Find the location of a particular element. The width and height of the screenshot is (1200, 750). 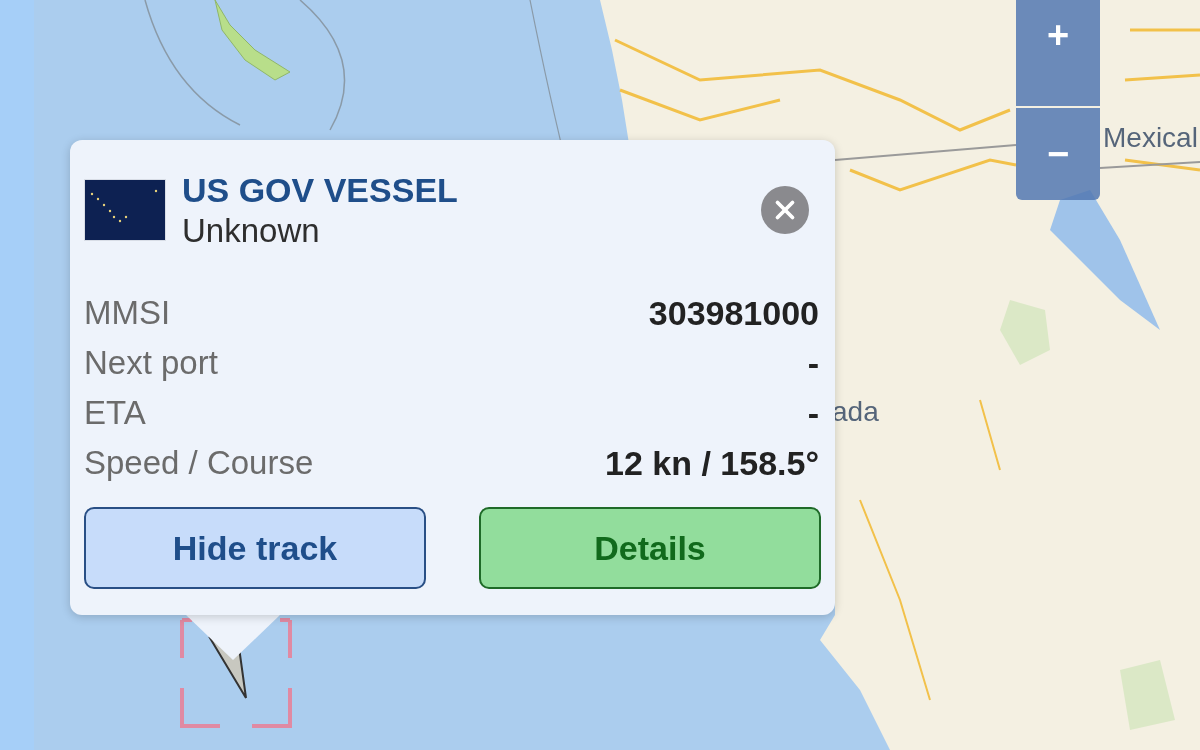

field-value: 12 kn / 158.5° is located at coordinates (712, 463).